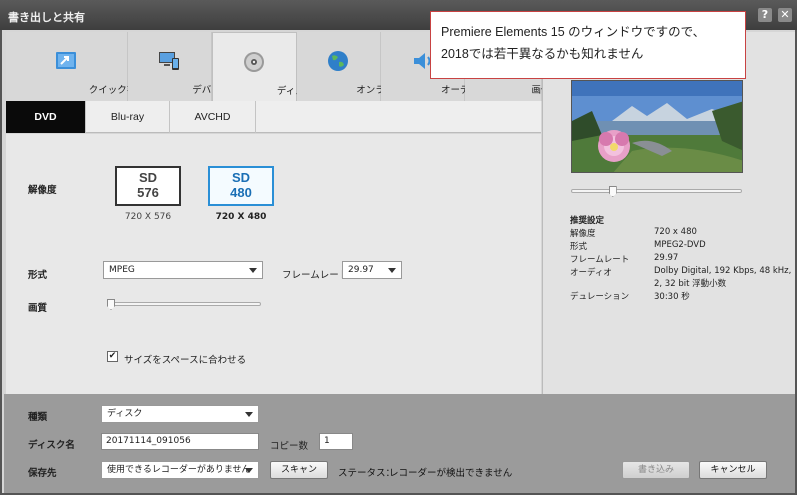  I want to click on fit-to-space-label: サイズをスペースに合わせる, so click(185, 360).